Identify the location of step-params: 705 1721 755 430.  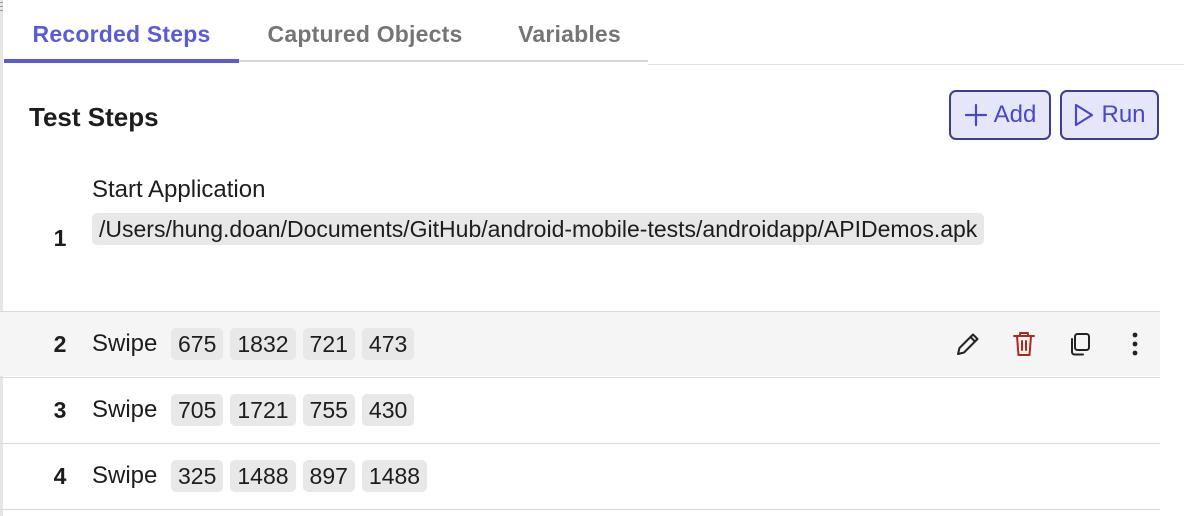
(293, 410).